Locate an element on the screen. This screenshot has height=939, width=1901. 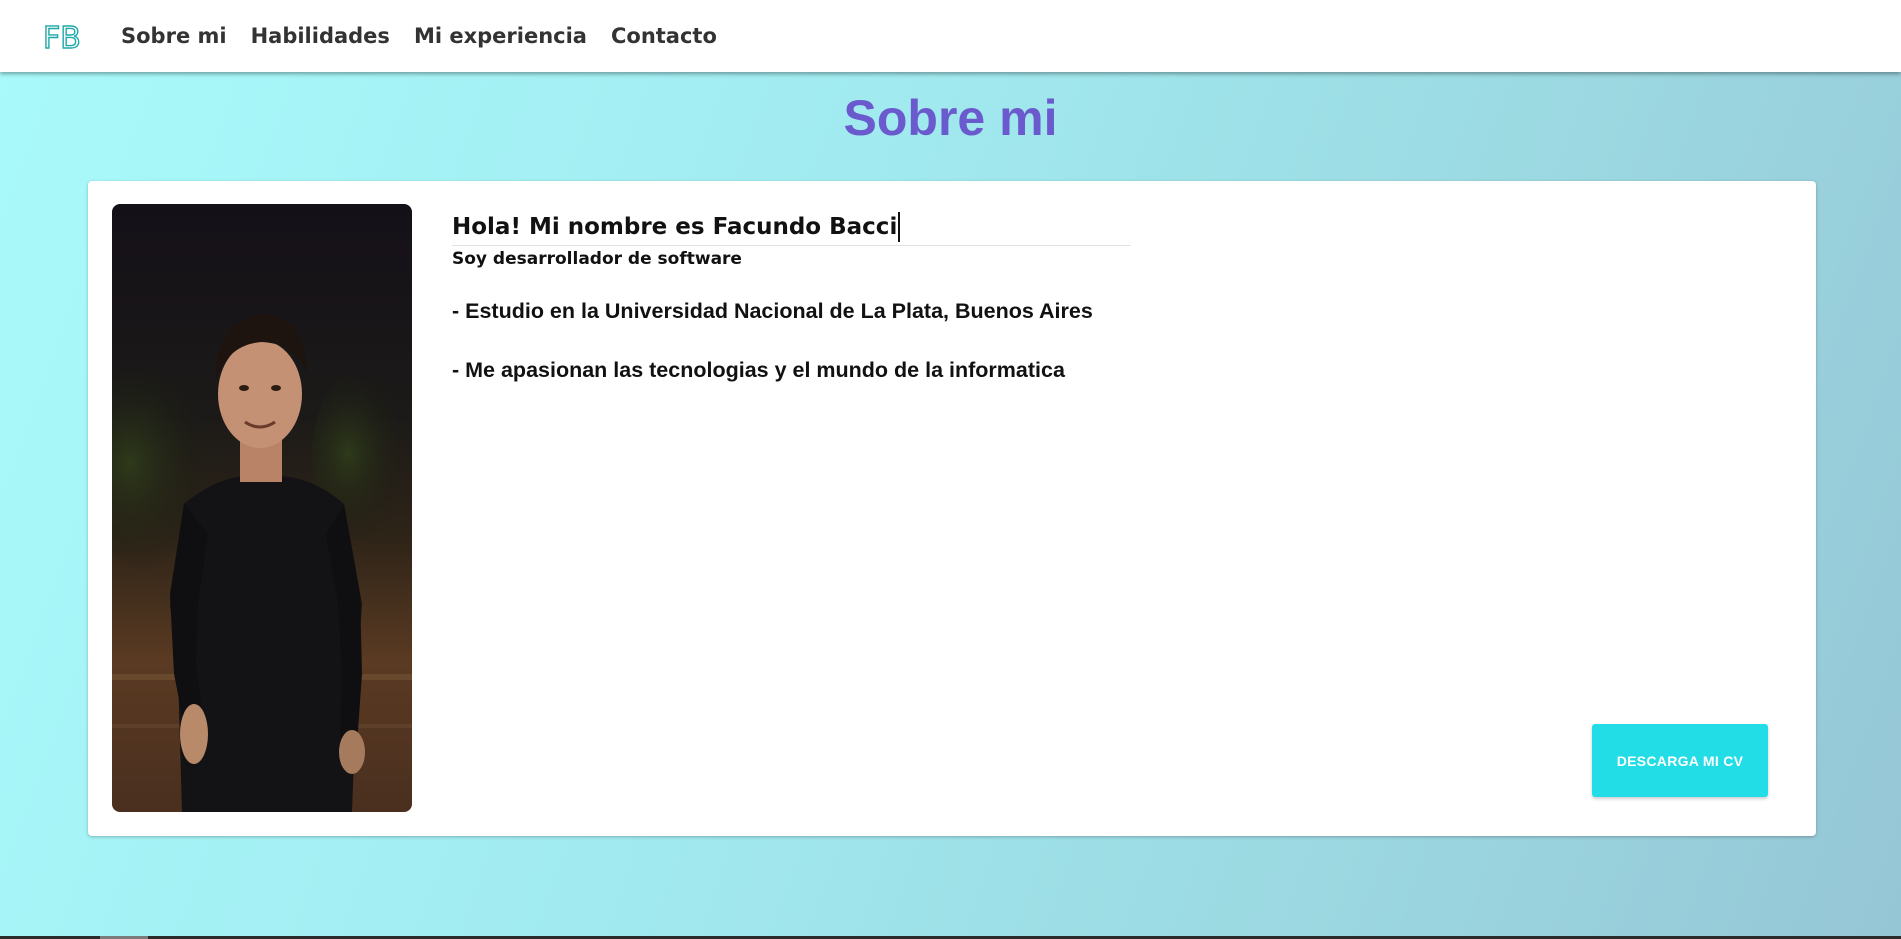
download-cv-button: DESCARGA MI CV is located at coordinates (1680, 760).